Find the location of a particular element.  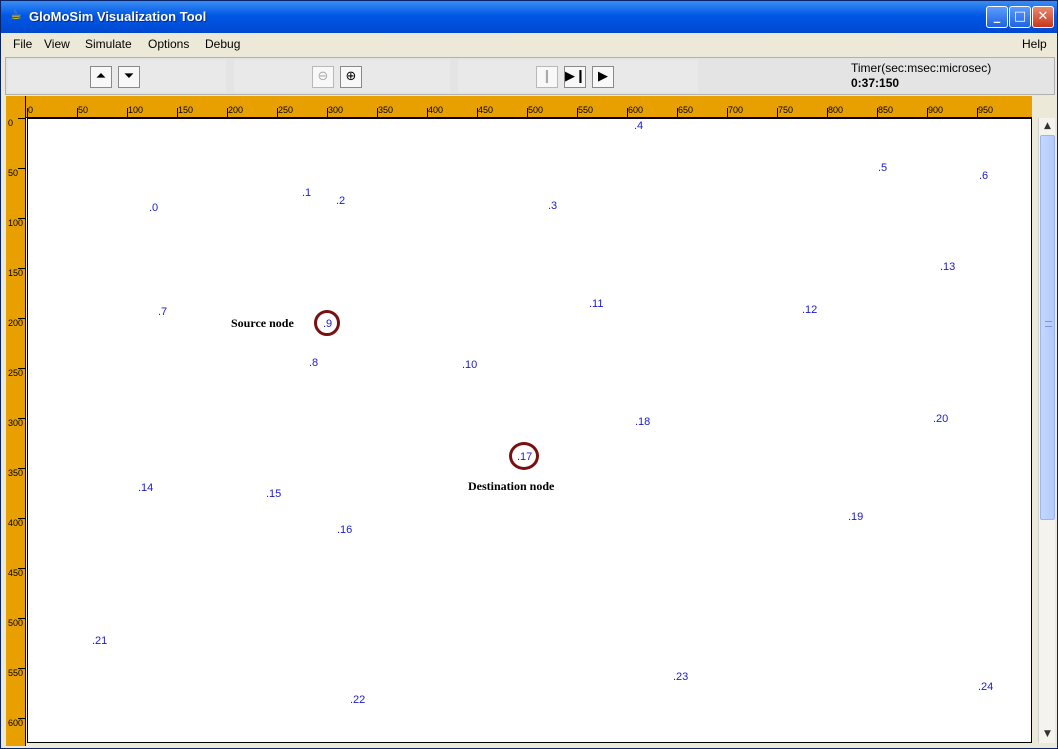

pause-icon: ❙ is located at coordinates (547, 76).